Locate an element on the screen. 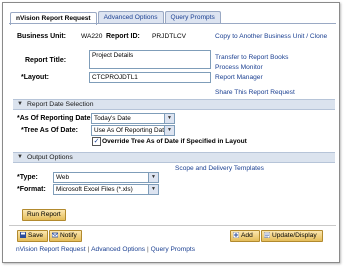 The height and width of the screenshot is (267, 344). tree-as-of-select: Use As Of Reporting Date ▼ is located at coordinates (133, 130).